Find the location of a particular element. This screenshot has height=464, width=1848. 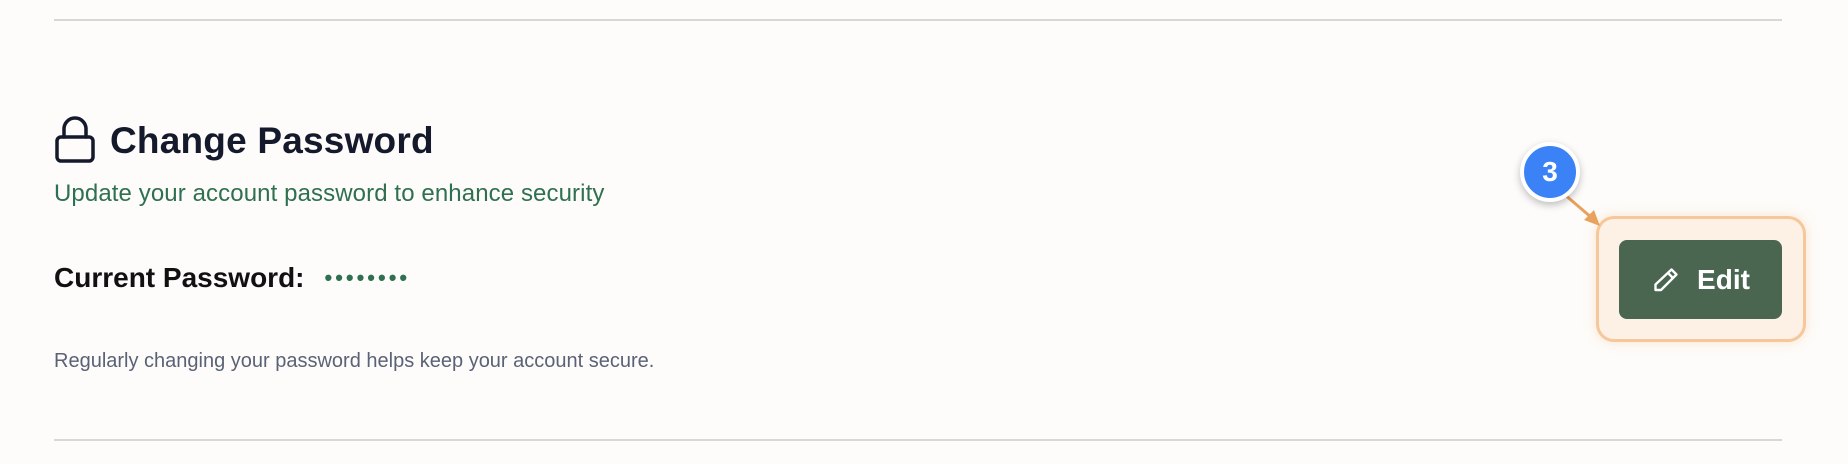

section-header: Change Password is located at coordinates (244, 140).